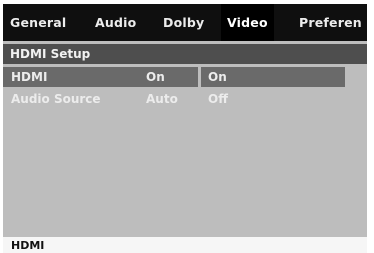 The image size is (374, 253). I want to click on tab-preferences: Preferen, so click(330, 22).